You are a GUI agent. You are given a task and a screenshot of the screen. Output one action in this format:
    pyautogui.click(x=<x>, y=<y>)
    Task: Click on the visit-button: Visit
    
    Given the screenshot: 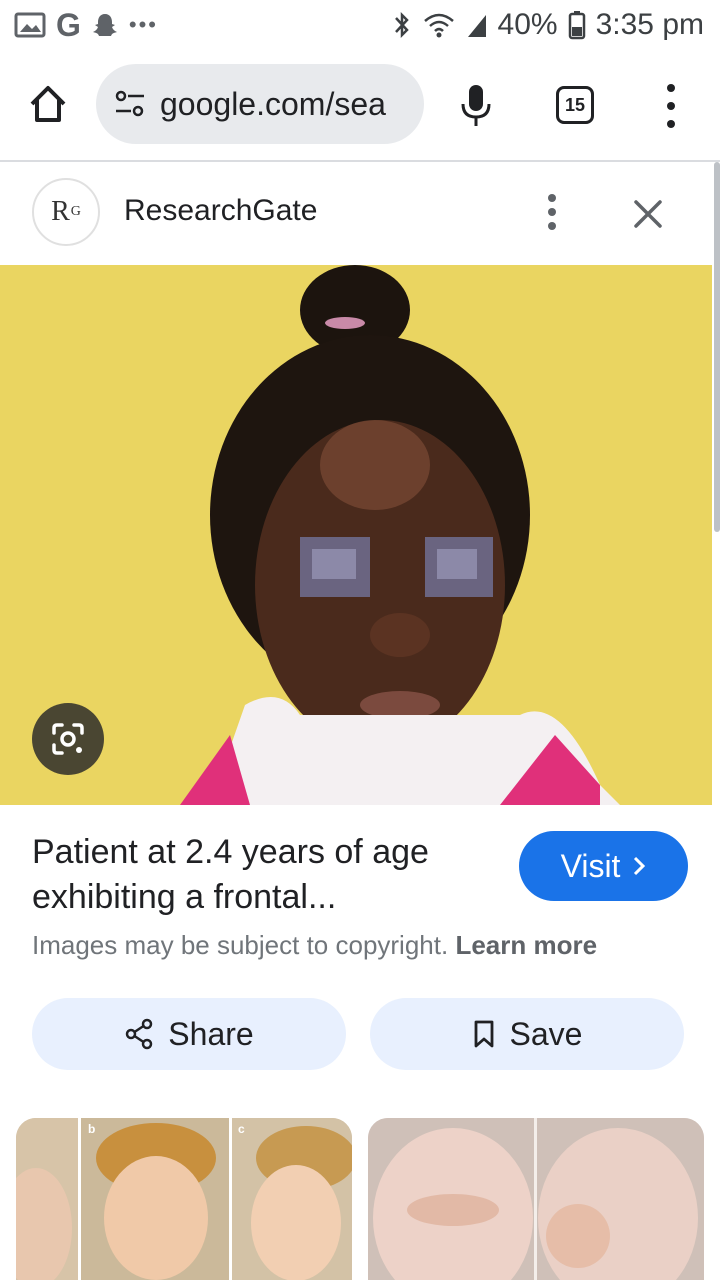 What is the action you would take?
    pyautogui.click(x=603, y=866)
    